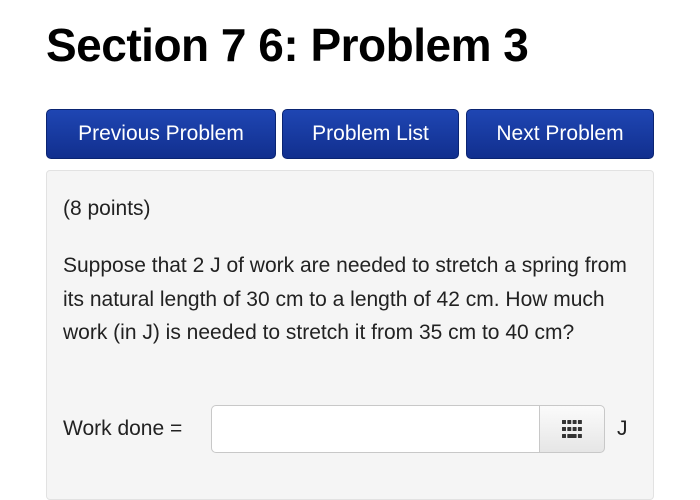 This screenshot has height=500, width=700. I want to click on page-title: Section 7 6: Problem 3, so click(287, 45).